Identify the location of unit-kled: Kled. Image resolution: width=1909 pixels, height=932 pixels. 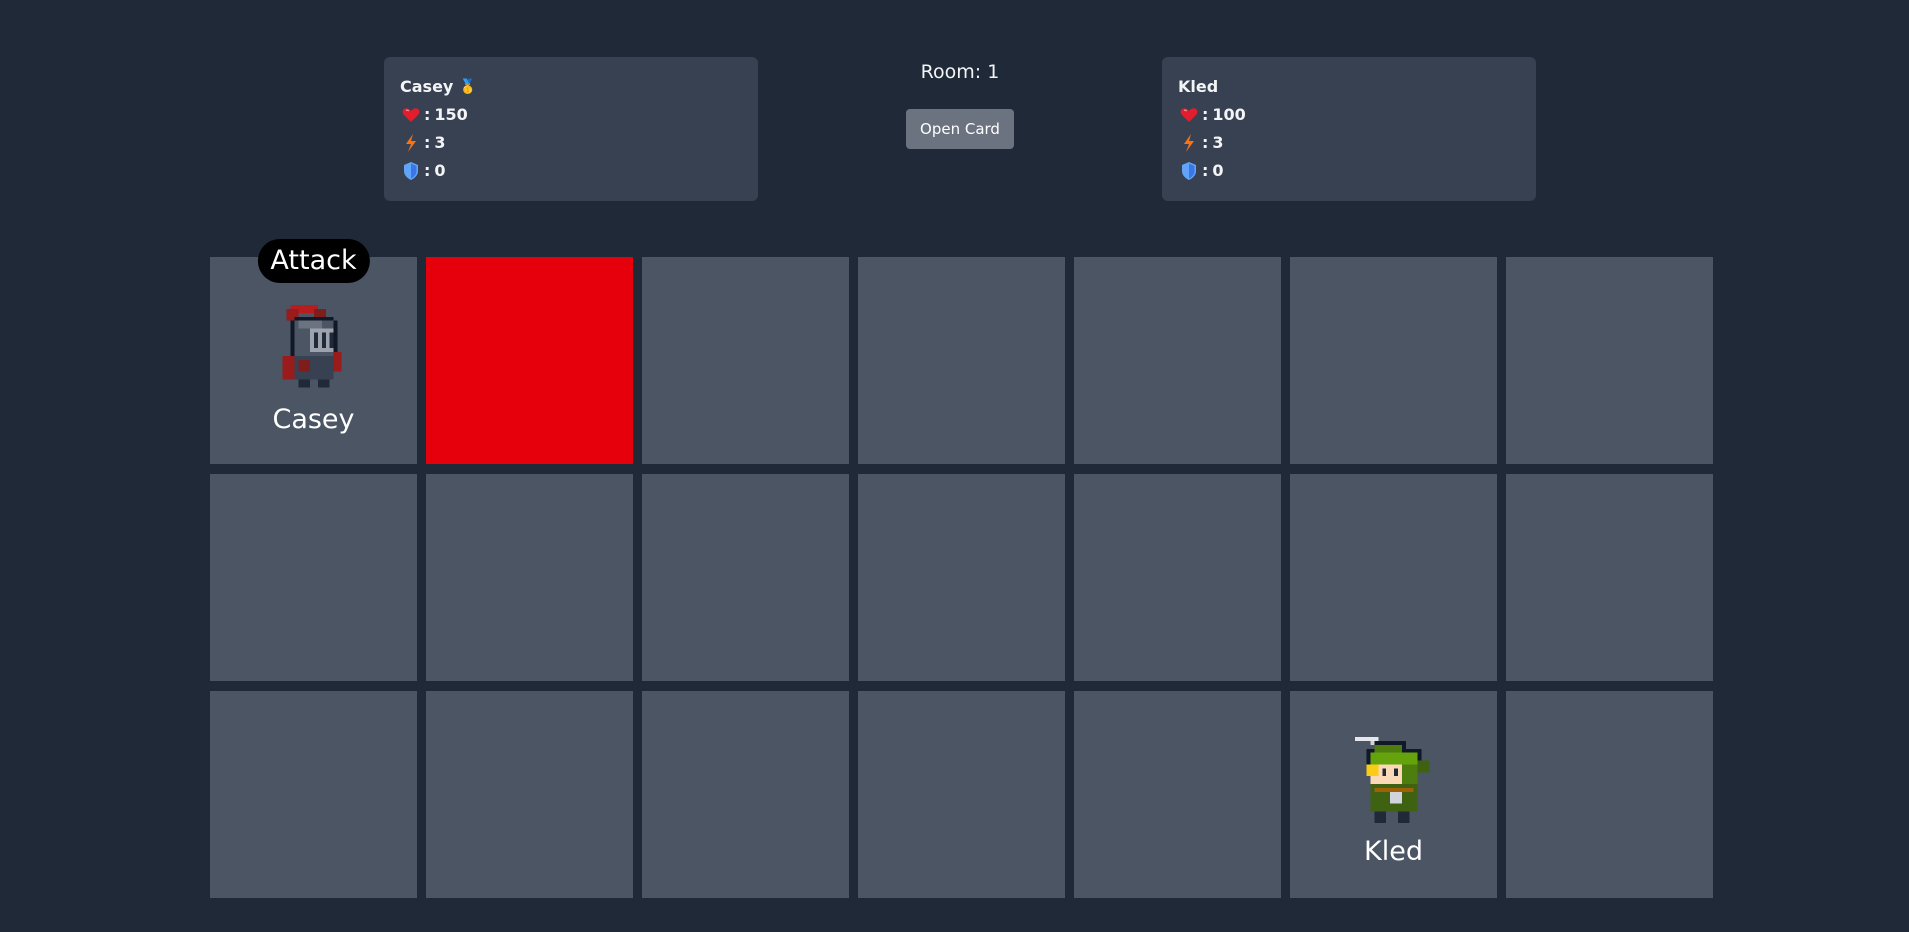
(1393, 803).